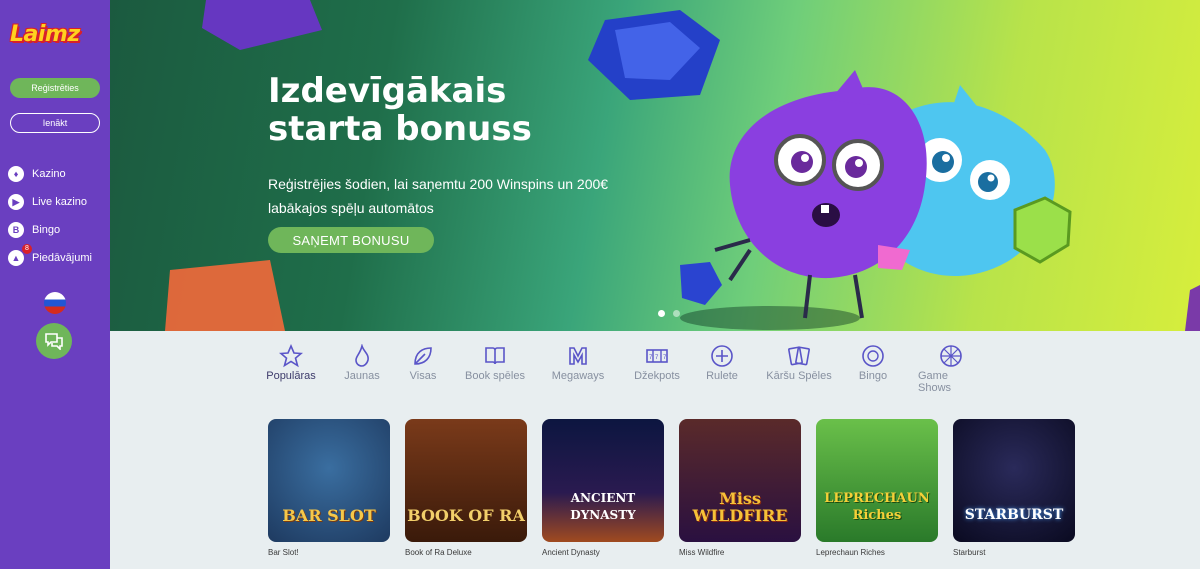 The height and width of the screenshot is (569, 1200). I want to click on cards-icon, so click(799, 356).